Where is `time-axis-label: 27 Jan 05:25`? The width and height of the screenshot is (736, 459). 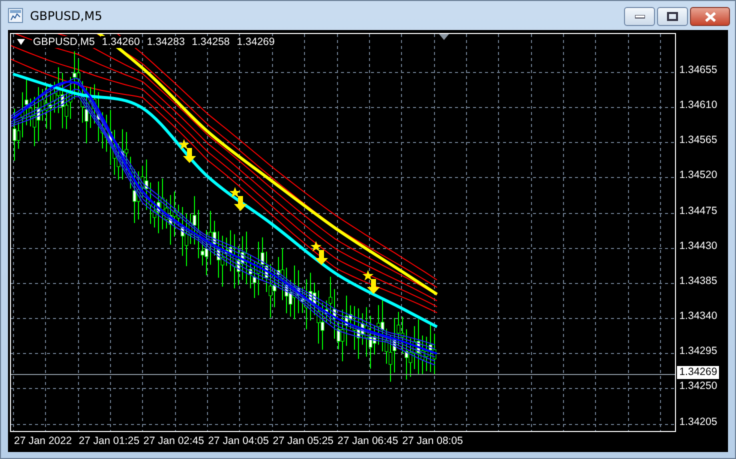
time-axis-label: 27 Jan 05:25 is located at coordinates (303, 441).